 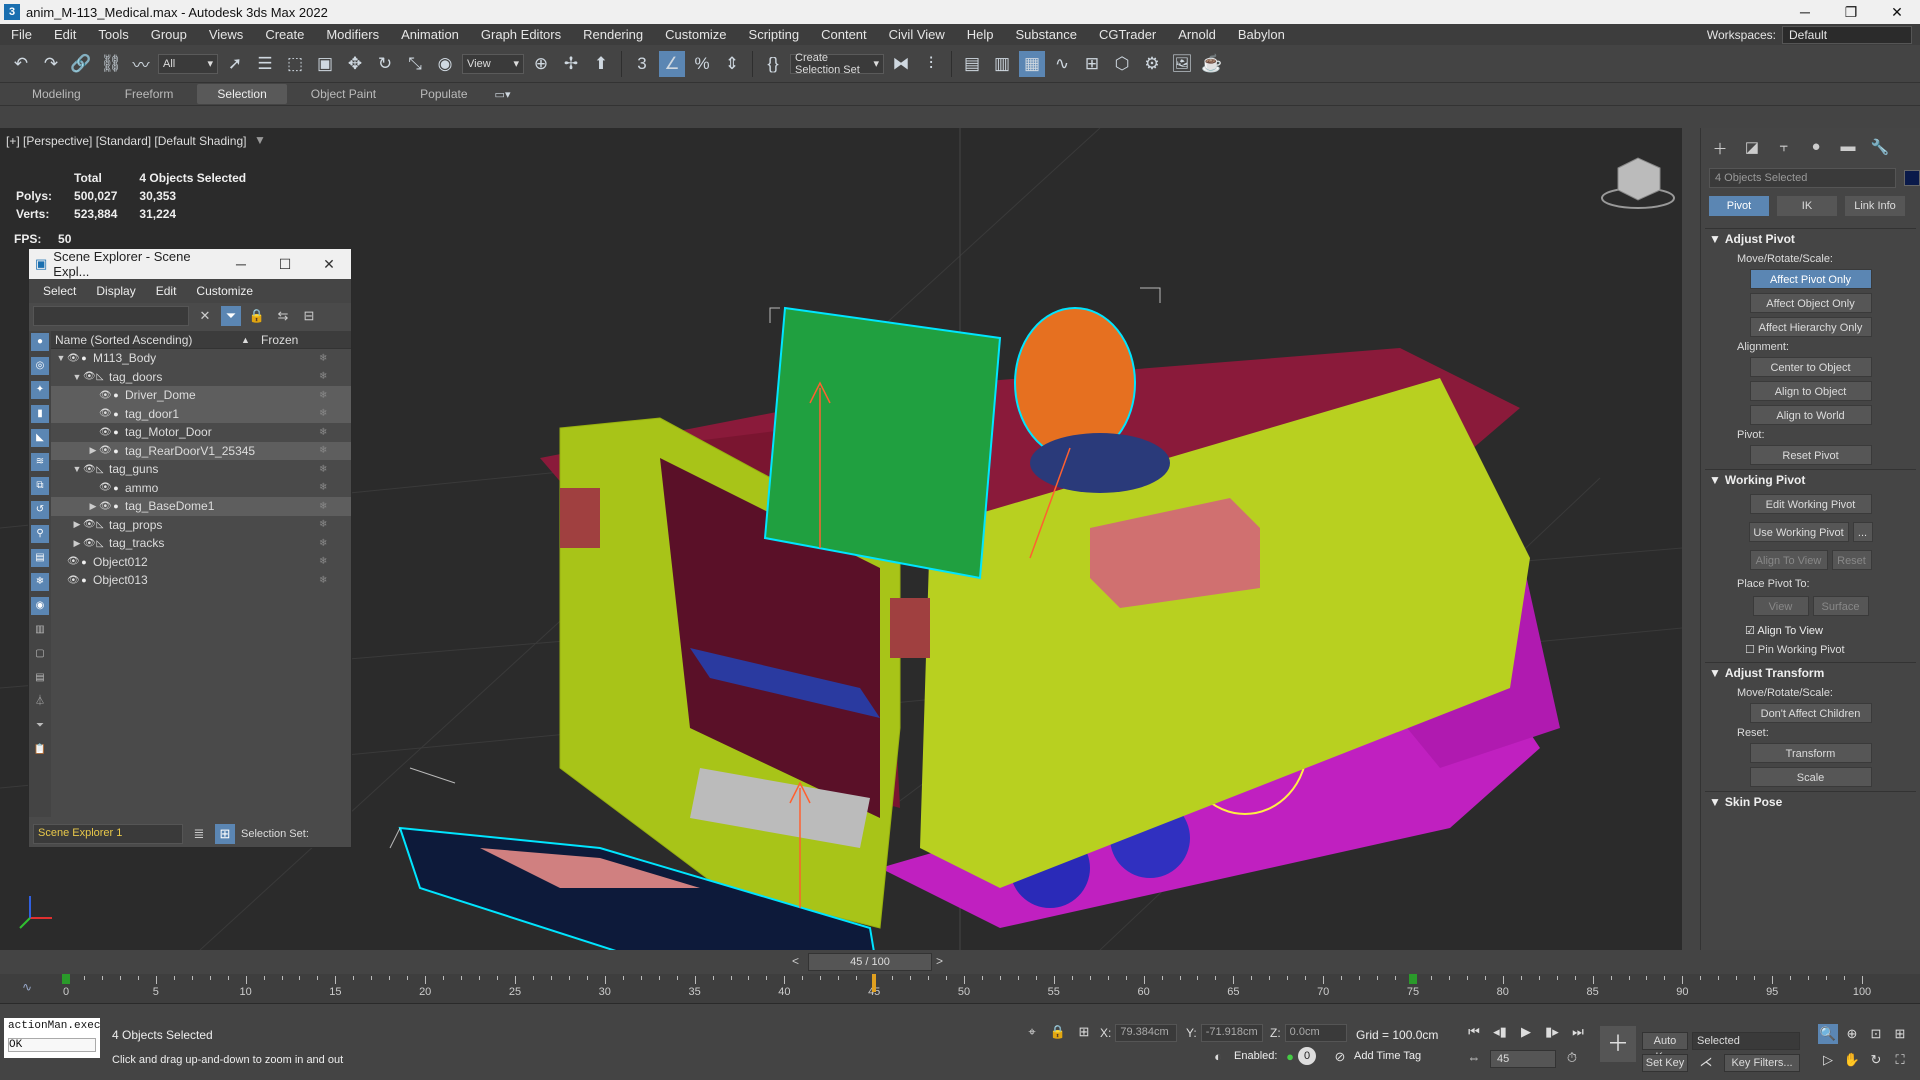 What do you see at coordinates (205, 316) in the screenshot?
I see `clear-search-icon: ✕` at bounding box center [205, 316].